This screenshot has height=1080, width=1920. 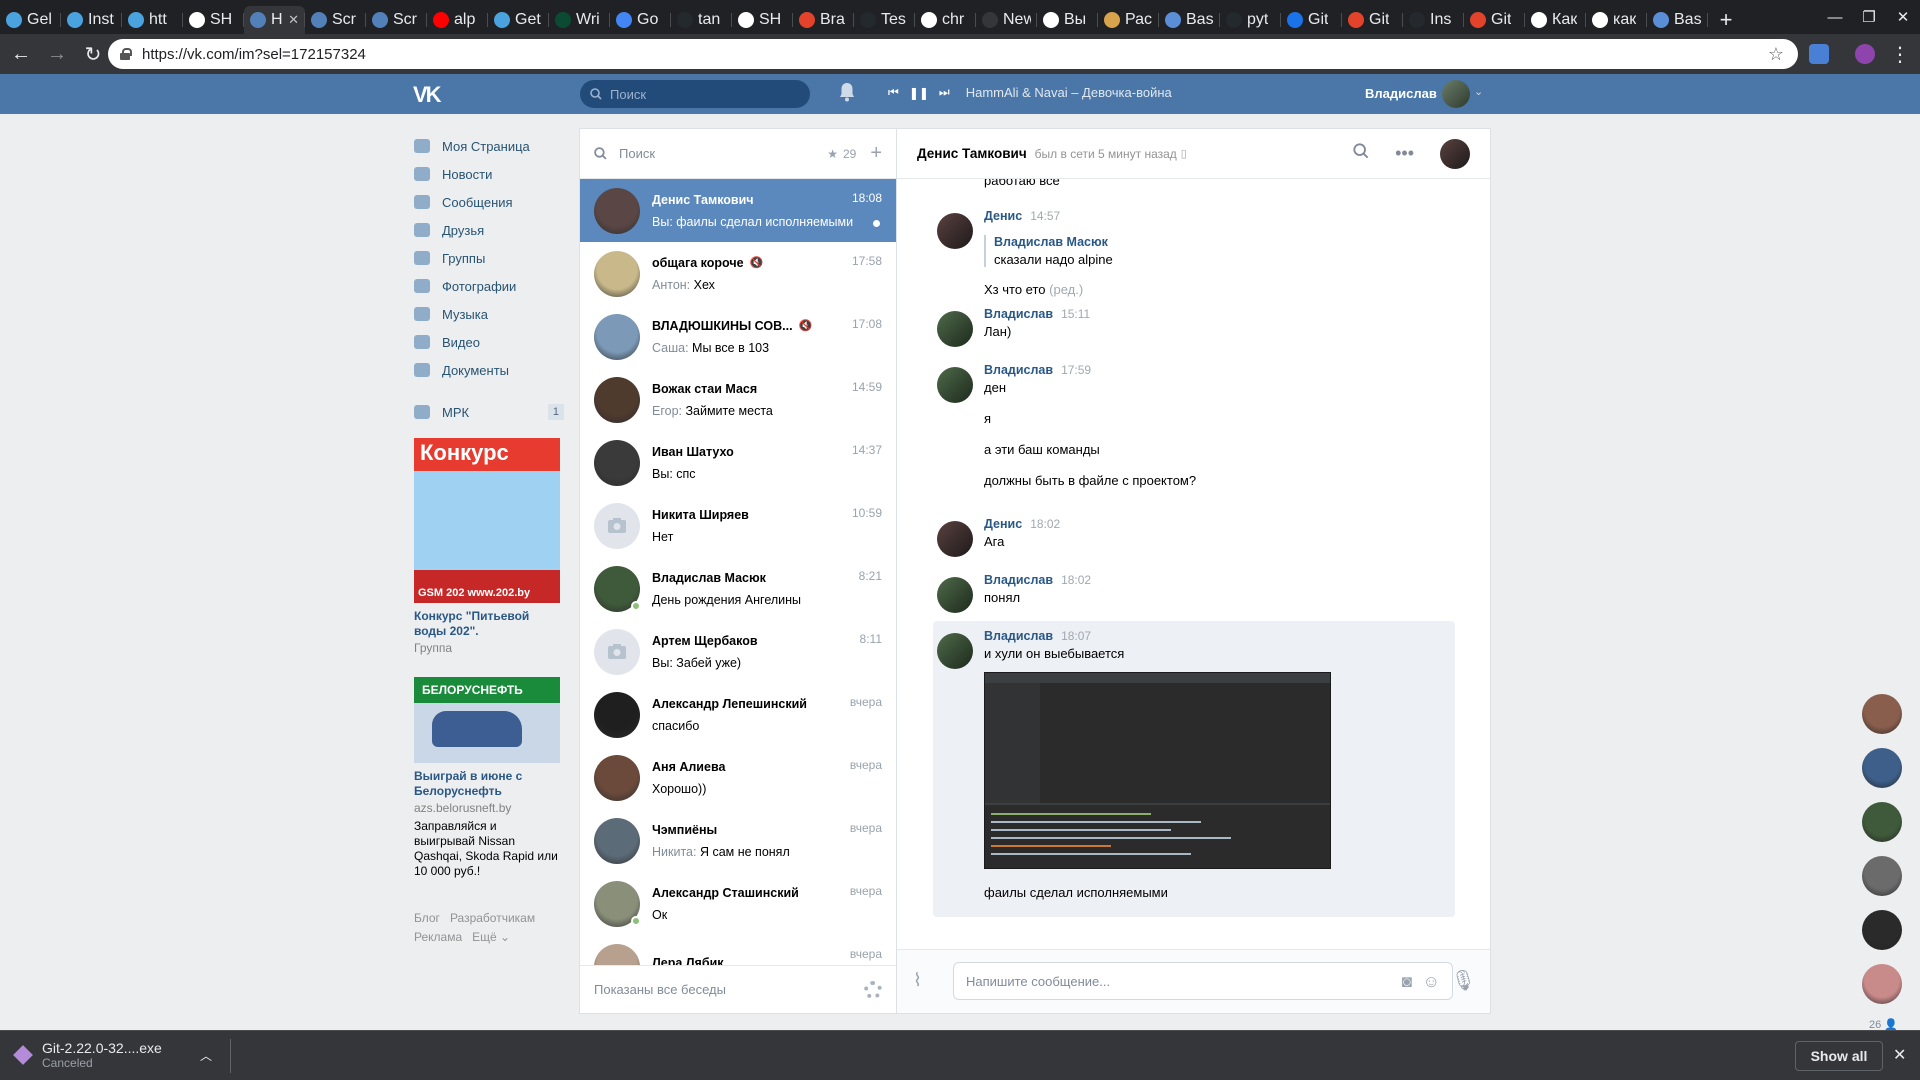 What do you see at coordinates (427, 95) in the screenshot?
I see `vk-logo: VK` at bounding box center [427, 95].